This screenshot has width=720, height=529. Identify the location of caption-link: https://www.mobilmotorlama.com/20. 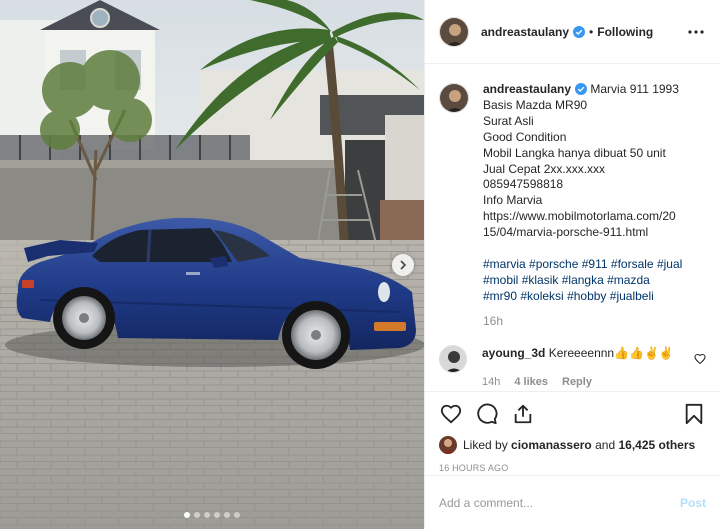
(579, 216).